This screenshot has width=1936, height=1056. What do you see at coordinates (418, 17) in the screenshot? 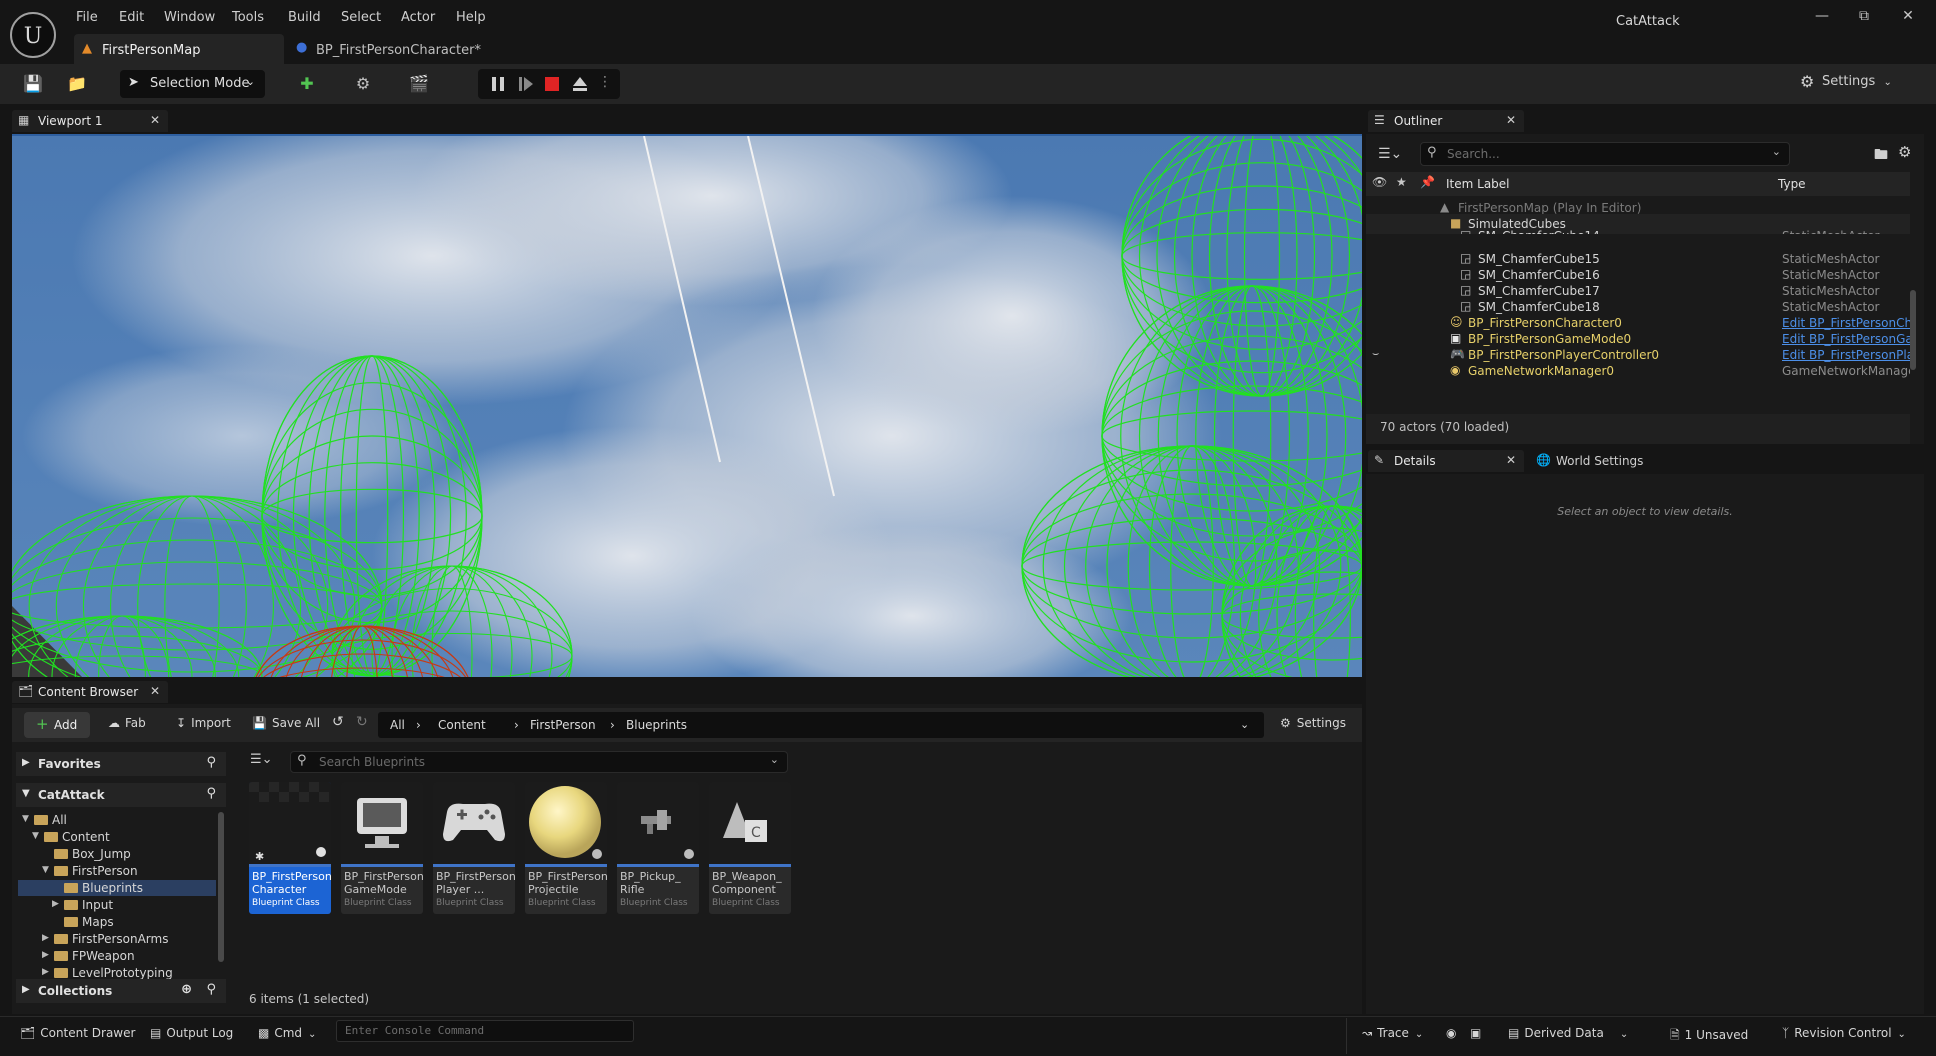
I see `menu-actor: Actor` at bounding box center [418, 17].